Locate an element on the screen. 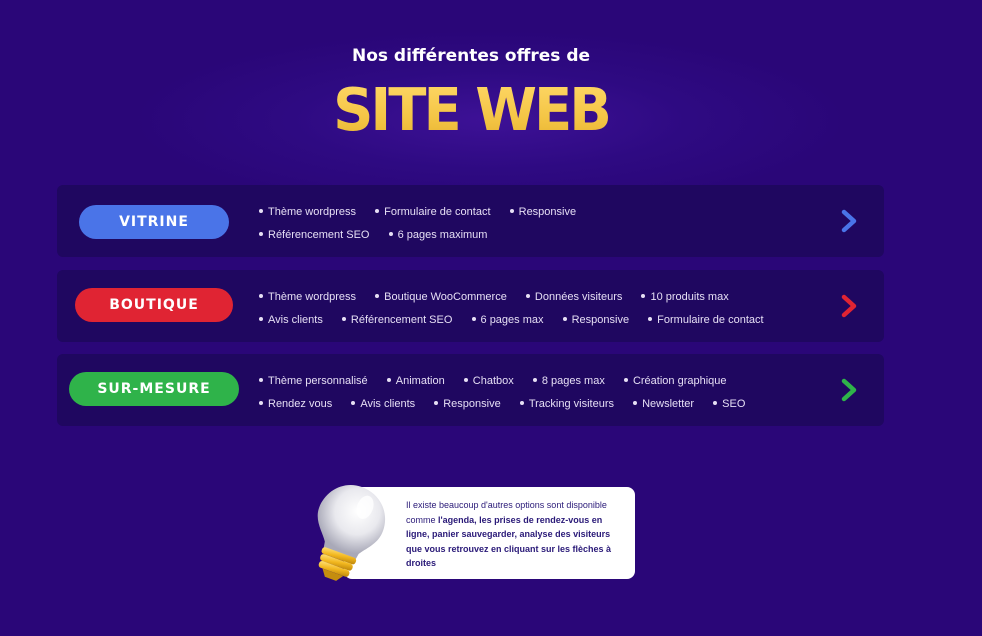 This screenshot has height=636, width=982. feature-item: Newsletter is located at coordinates (663, 404).